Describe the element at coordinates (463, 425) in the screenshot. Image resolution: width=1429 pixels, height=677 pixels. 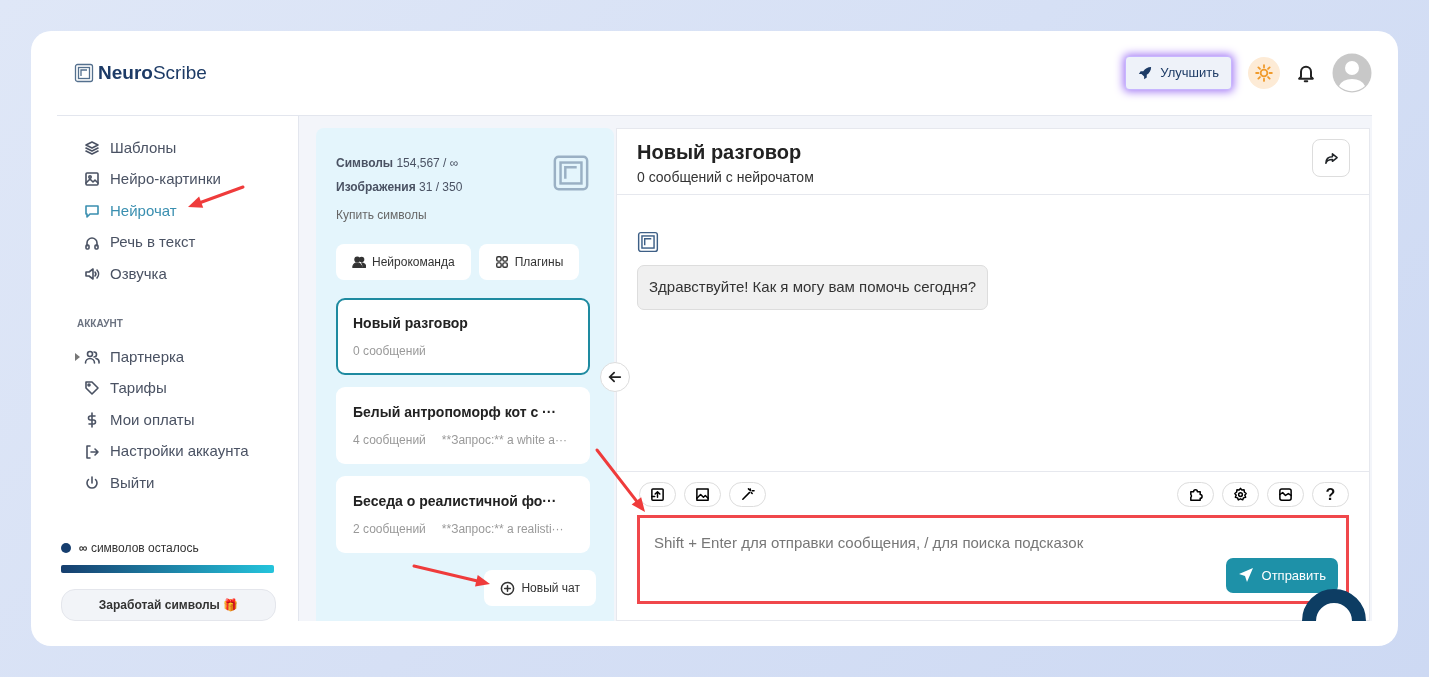
I see `chat-card: Белый антропоморф кот с ··· 4 сообщений **Запрос:** a white a···` at that location.